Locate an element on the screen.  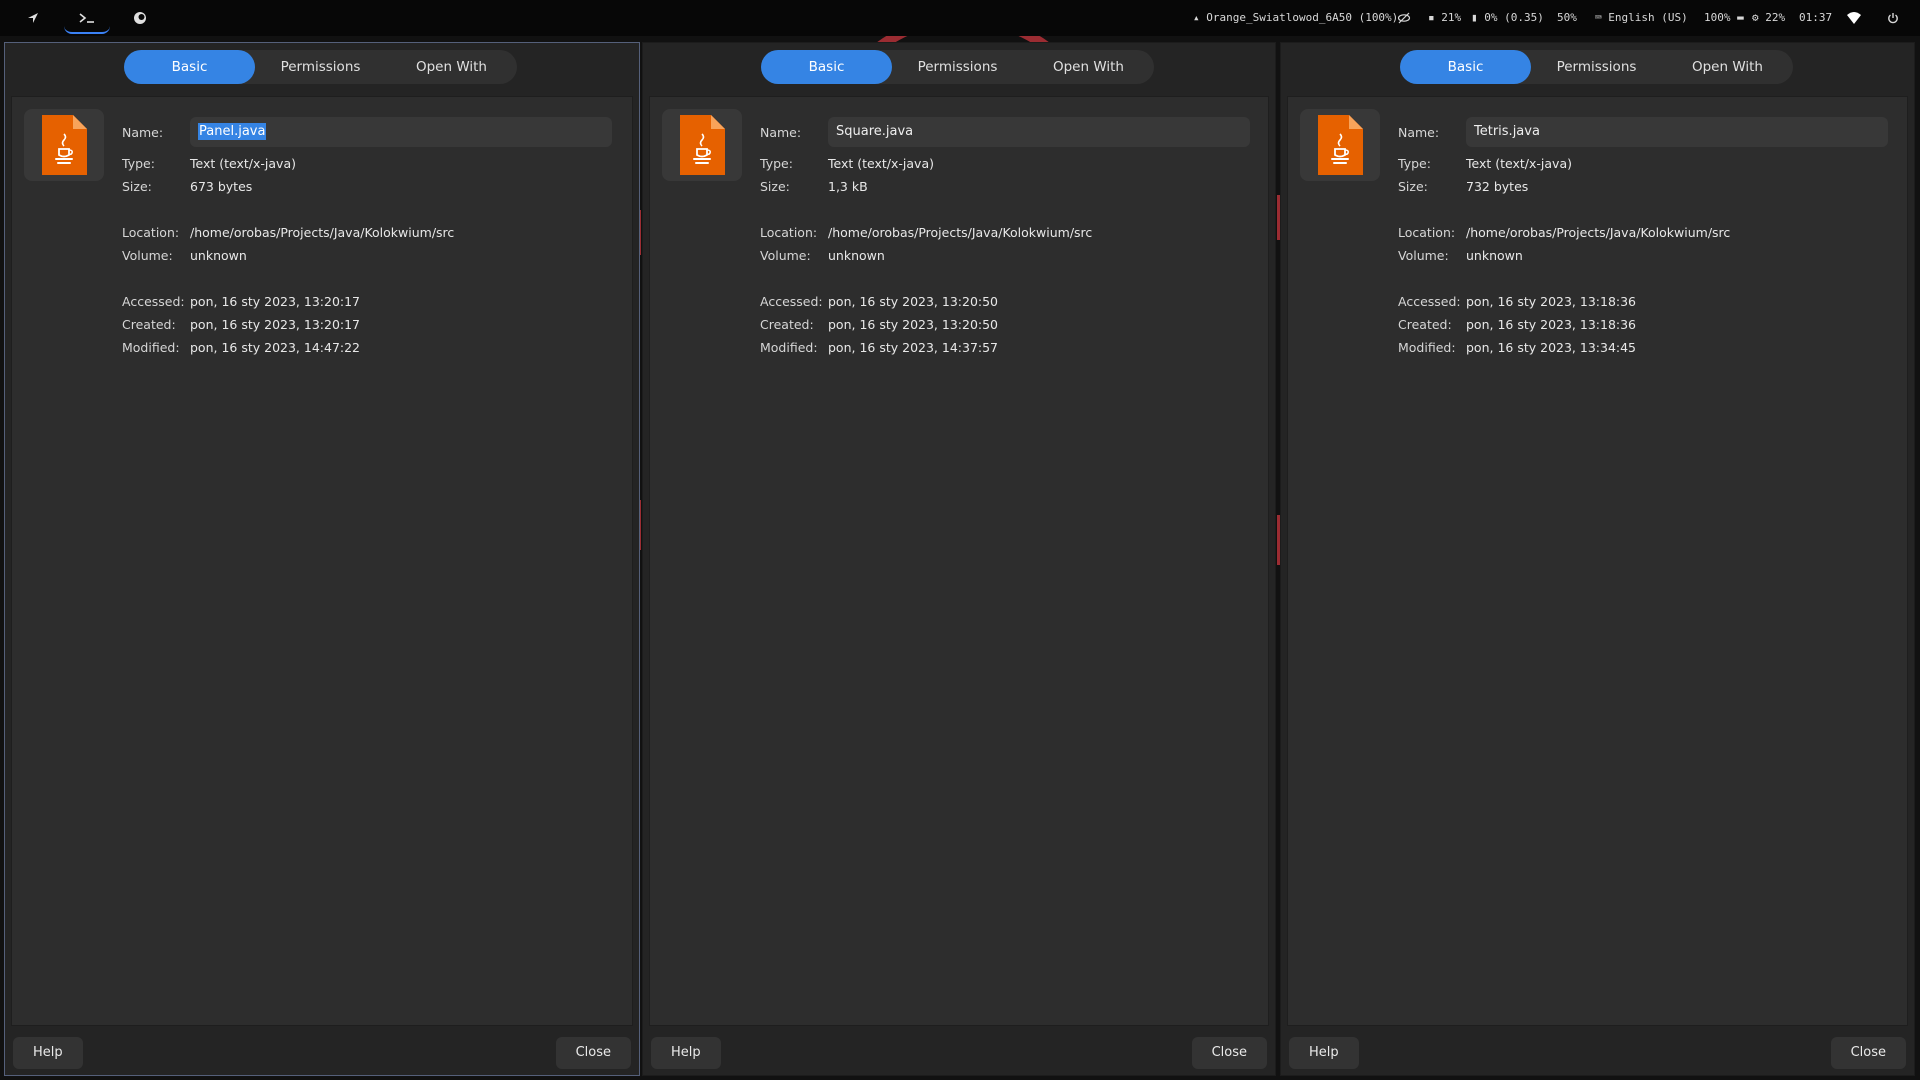
volume-bar-icon: ▬ is located at coordinates (1740, 17).